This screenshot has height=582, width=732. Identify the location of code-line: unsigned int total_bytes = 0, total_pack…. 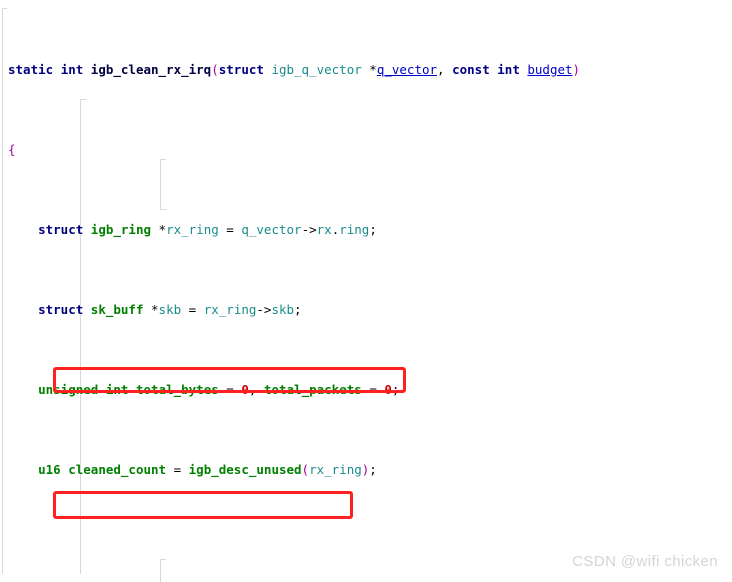
(219, 389).